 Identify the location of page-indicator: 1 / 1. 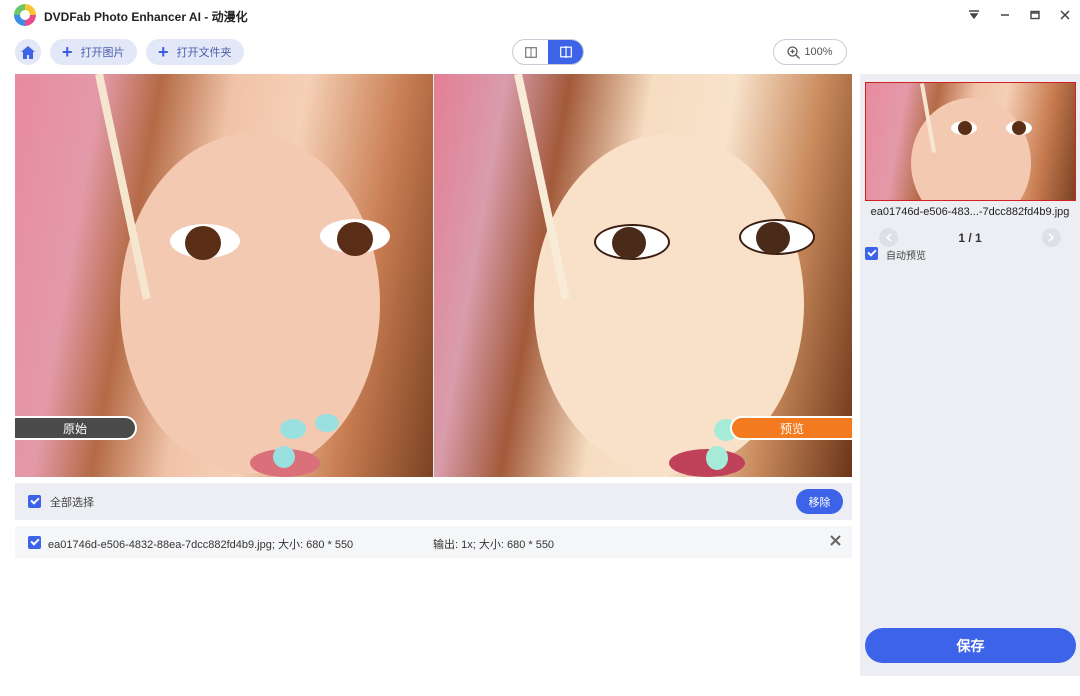
(970, 238).